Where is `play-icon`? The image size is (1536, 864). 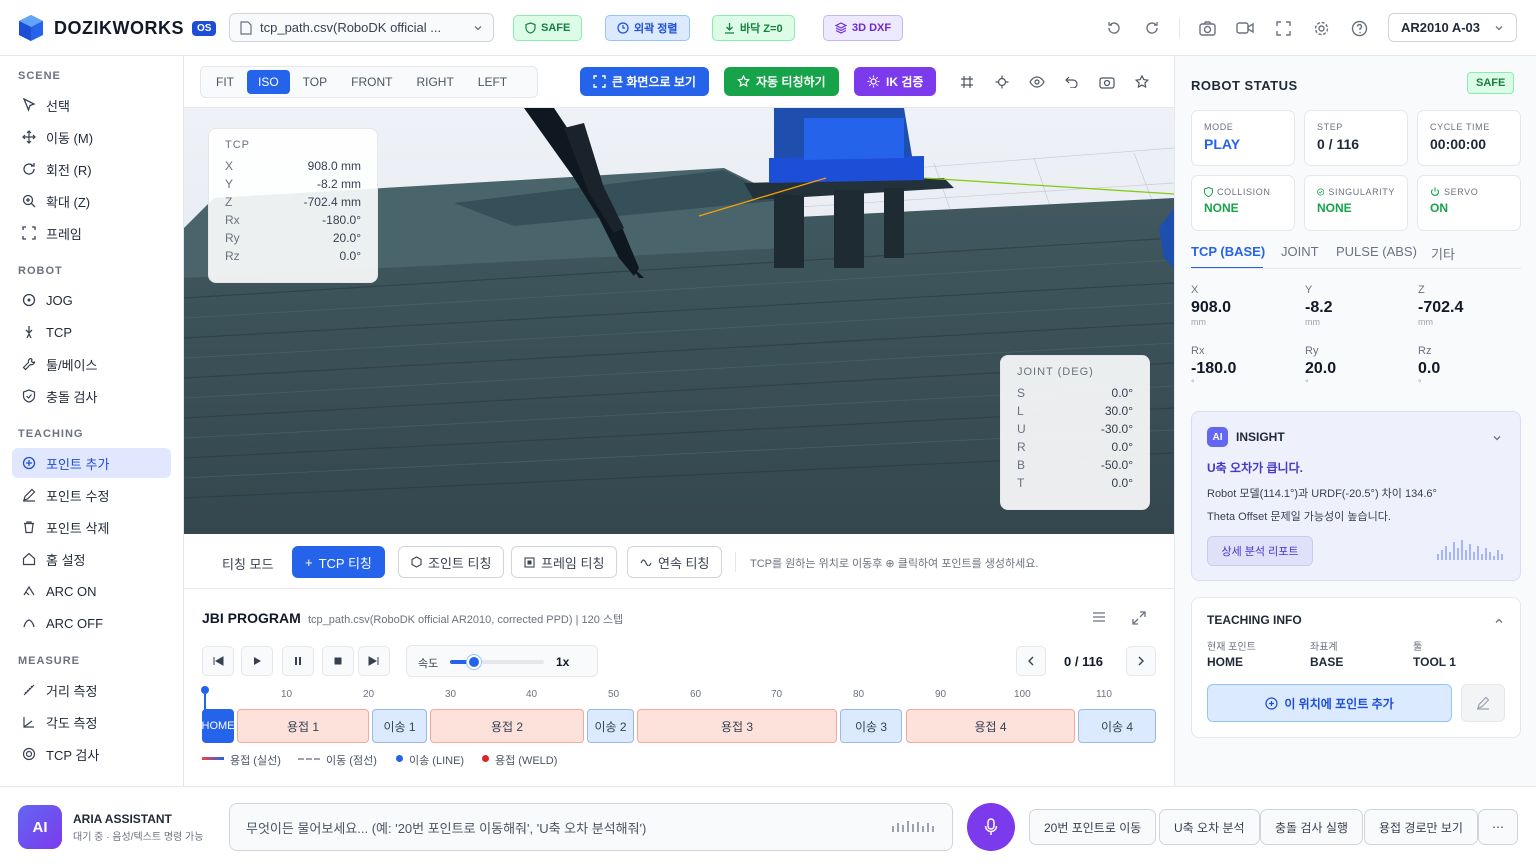 play-icon is located at coordinates (257, 661).